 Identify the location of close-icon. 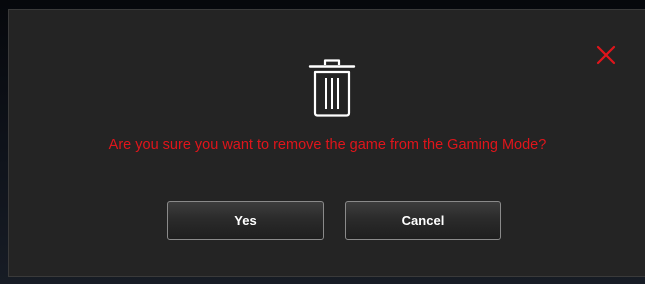
(606, 55).